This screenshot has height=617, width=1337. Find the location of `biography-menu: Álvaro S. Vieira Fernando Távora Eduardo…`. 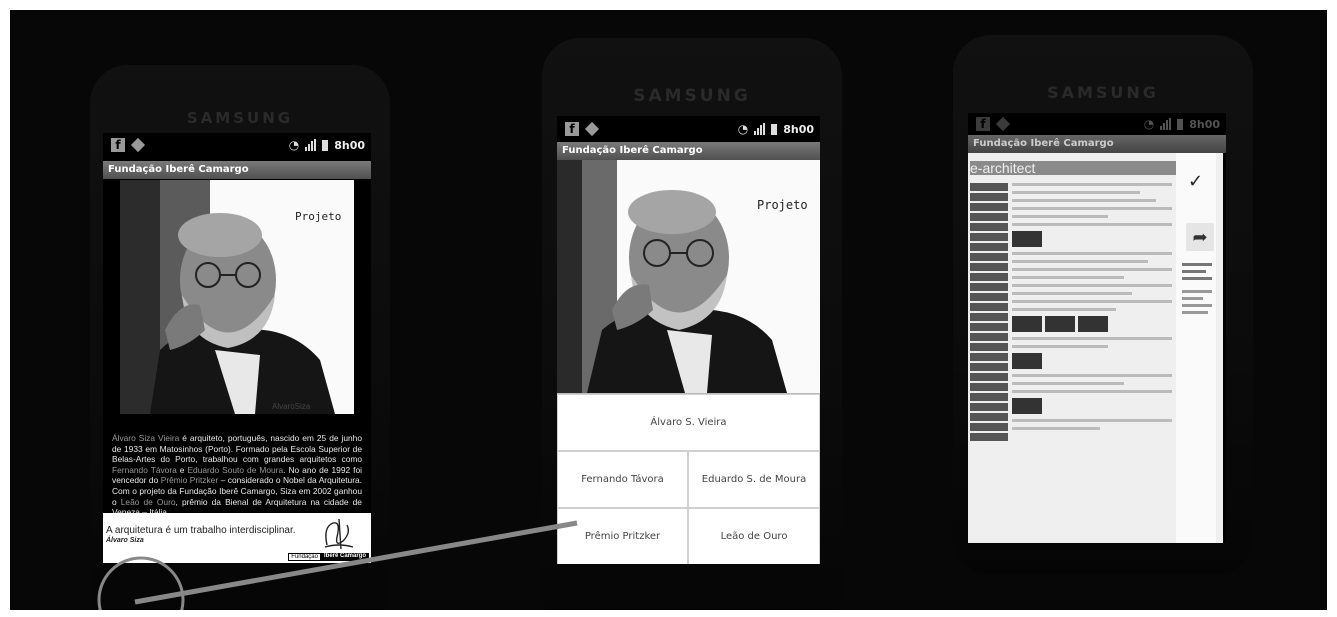

biography-menu: Álvaro S. Vieira Fernando Távora Eduardo… is located at coordinates (688, 478).